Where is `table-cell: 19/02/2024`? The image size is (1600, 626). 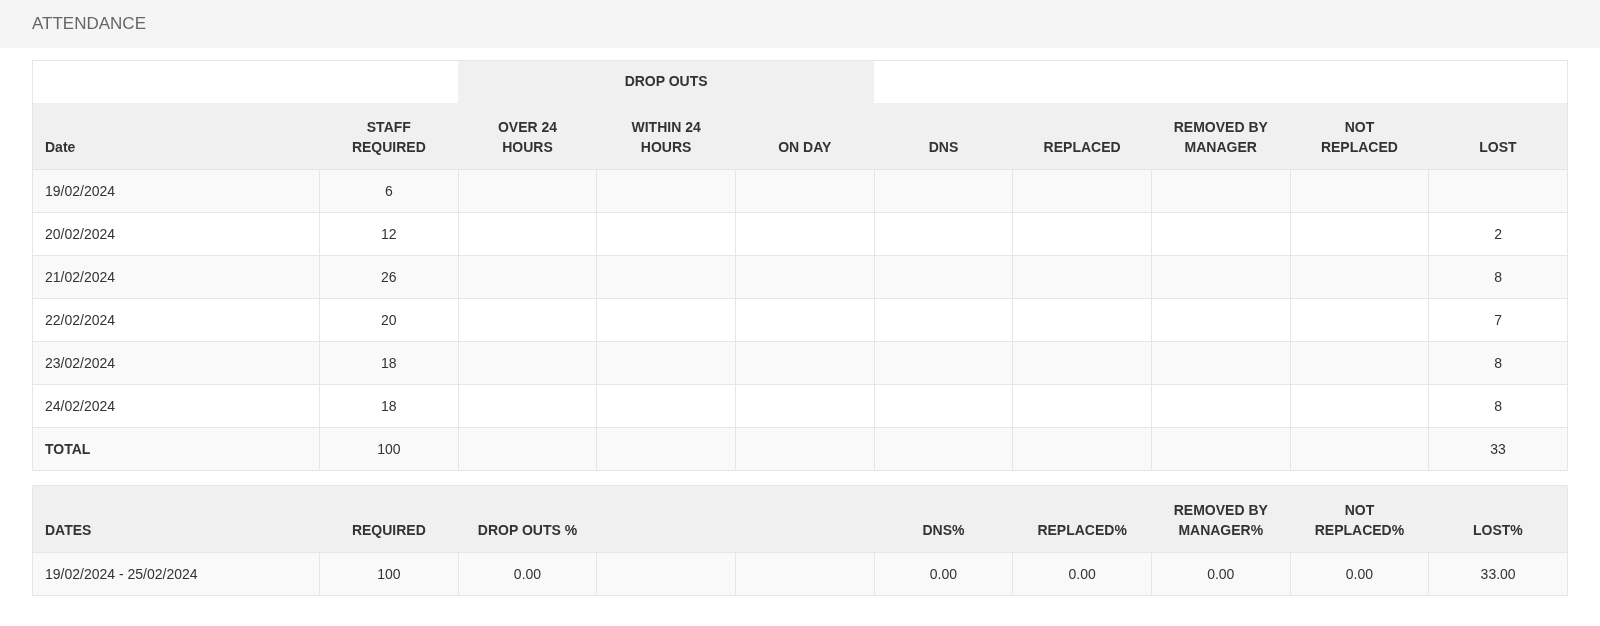
table-cell: 19/02/2024 is located at coordinates (80, 190).